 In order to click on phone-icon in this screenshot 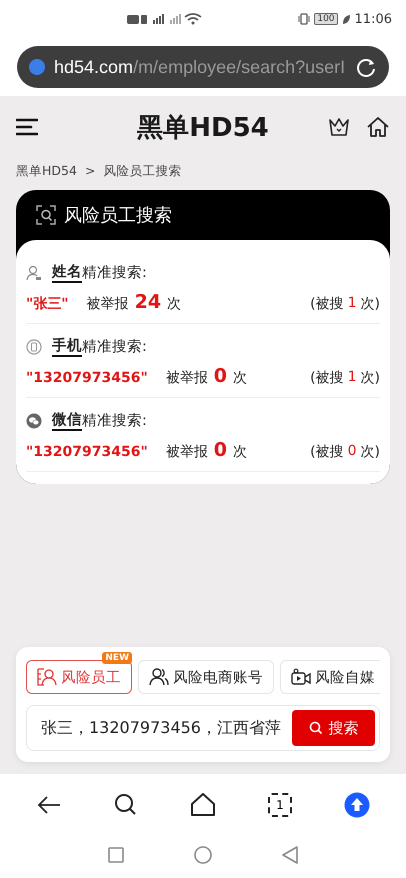, I will do `click(34, 346)`.